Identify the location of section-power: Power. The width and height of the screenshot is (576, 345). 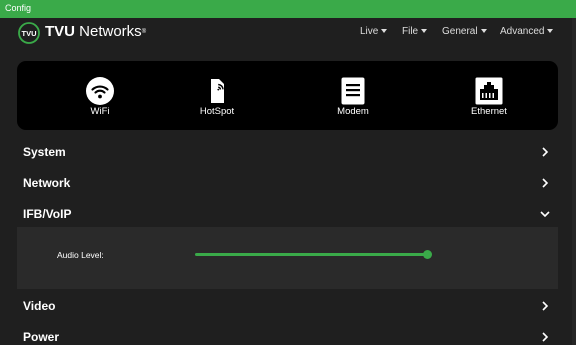
(288, 333).